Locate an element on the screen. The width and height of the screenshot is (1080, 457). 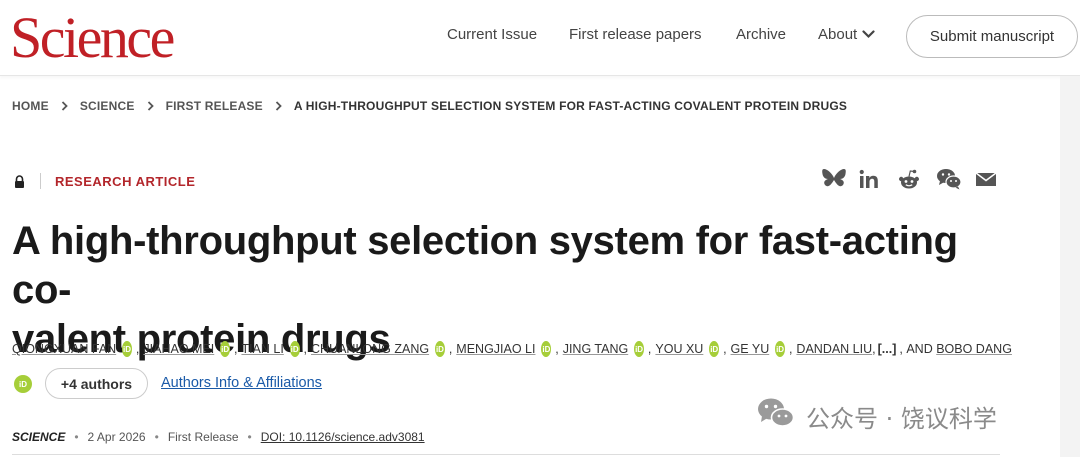
author-link: QIONGXUAN FAN is located at coordinates (64, 349).